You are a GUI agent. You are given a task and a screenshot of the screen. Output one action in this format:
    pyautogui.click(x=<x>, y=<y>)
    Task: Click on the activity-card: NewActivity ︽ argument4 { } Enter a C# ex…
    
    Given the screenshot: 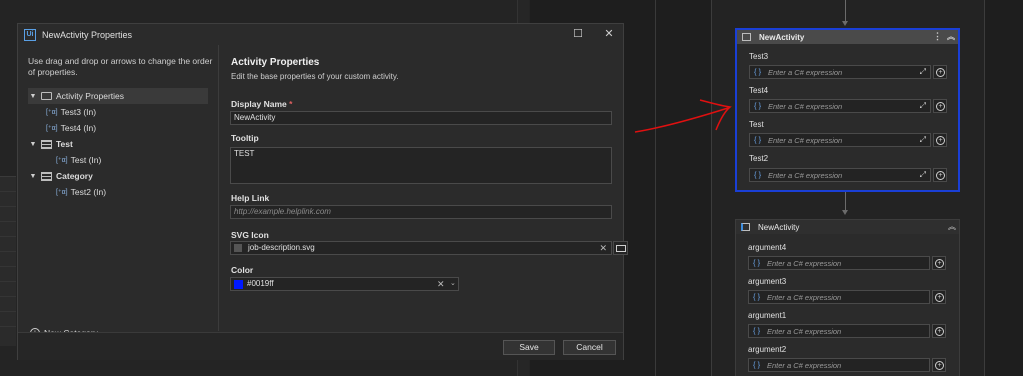 What is the action you would take?
    pyautogui.click(x=847, y=297)
    